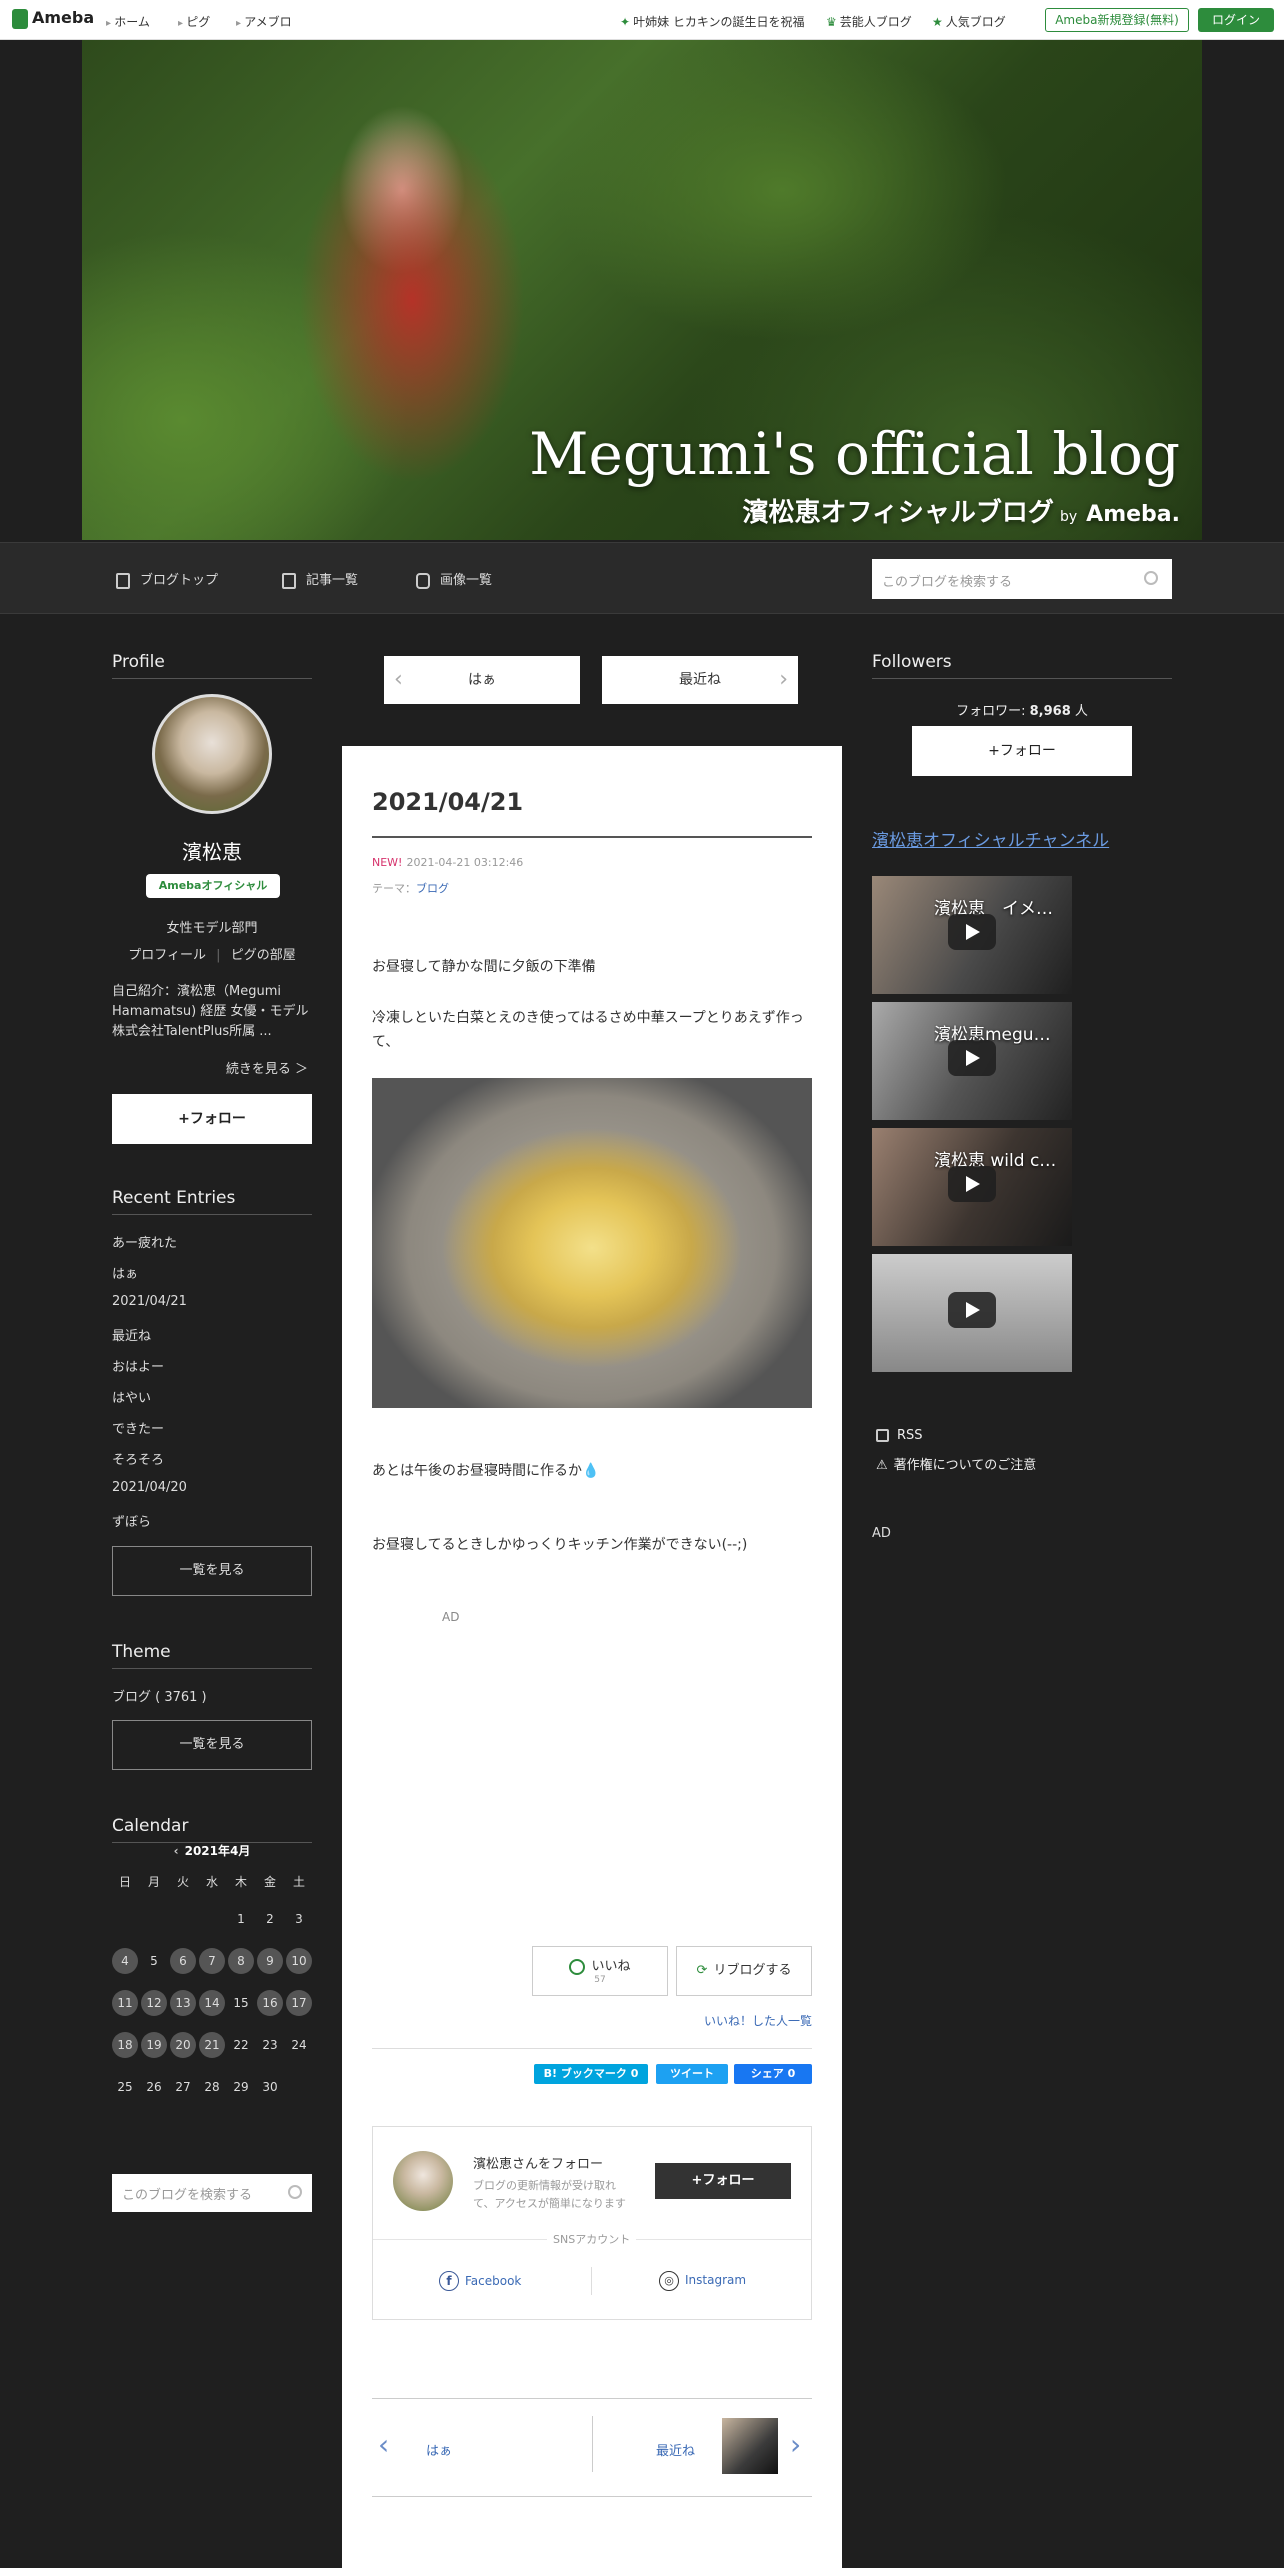 This screenshot has height=2568, width=1284. Describe the element at coordinates (167, 579) in the screenshot. I see `nav-blog-top: ブログトップ` at that location.